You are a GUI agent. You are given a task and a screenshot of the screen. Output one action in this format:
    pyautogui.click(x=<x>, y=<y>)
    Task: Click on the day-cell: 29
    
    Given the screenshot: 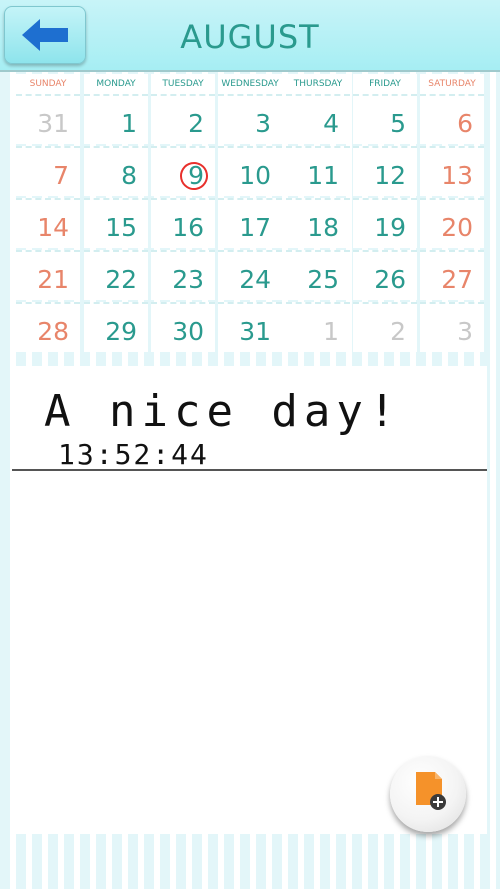 What is the action you would take?
    pyautogui.click(x=116, y=327)
    